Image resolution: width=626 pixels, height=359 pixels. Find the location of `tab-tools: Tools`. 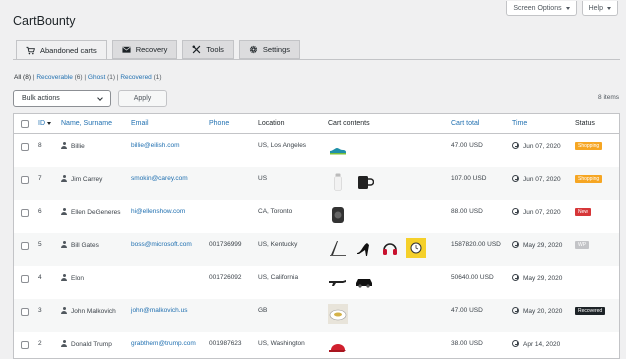

tab-tools: Tools is located at coordinates (208, 49).